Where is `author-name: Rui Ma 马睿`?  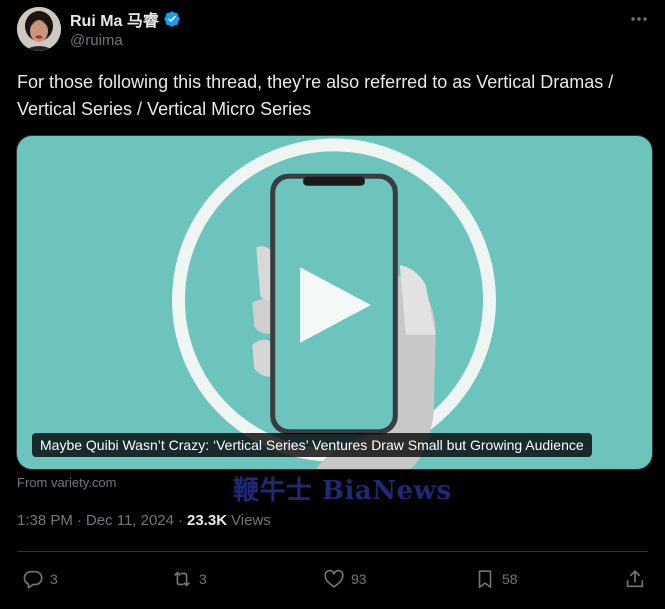
author-name: Rui Ma 马睿 is located at coordinates (114, 19).